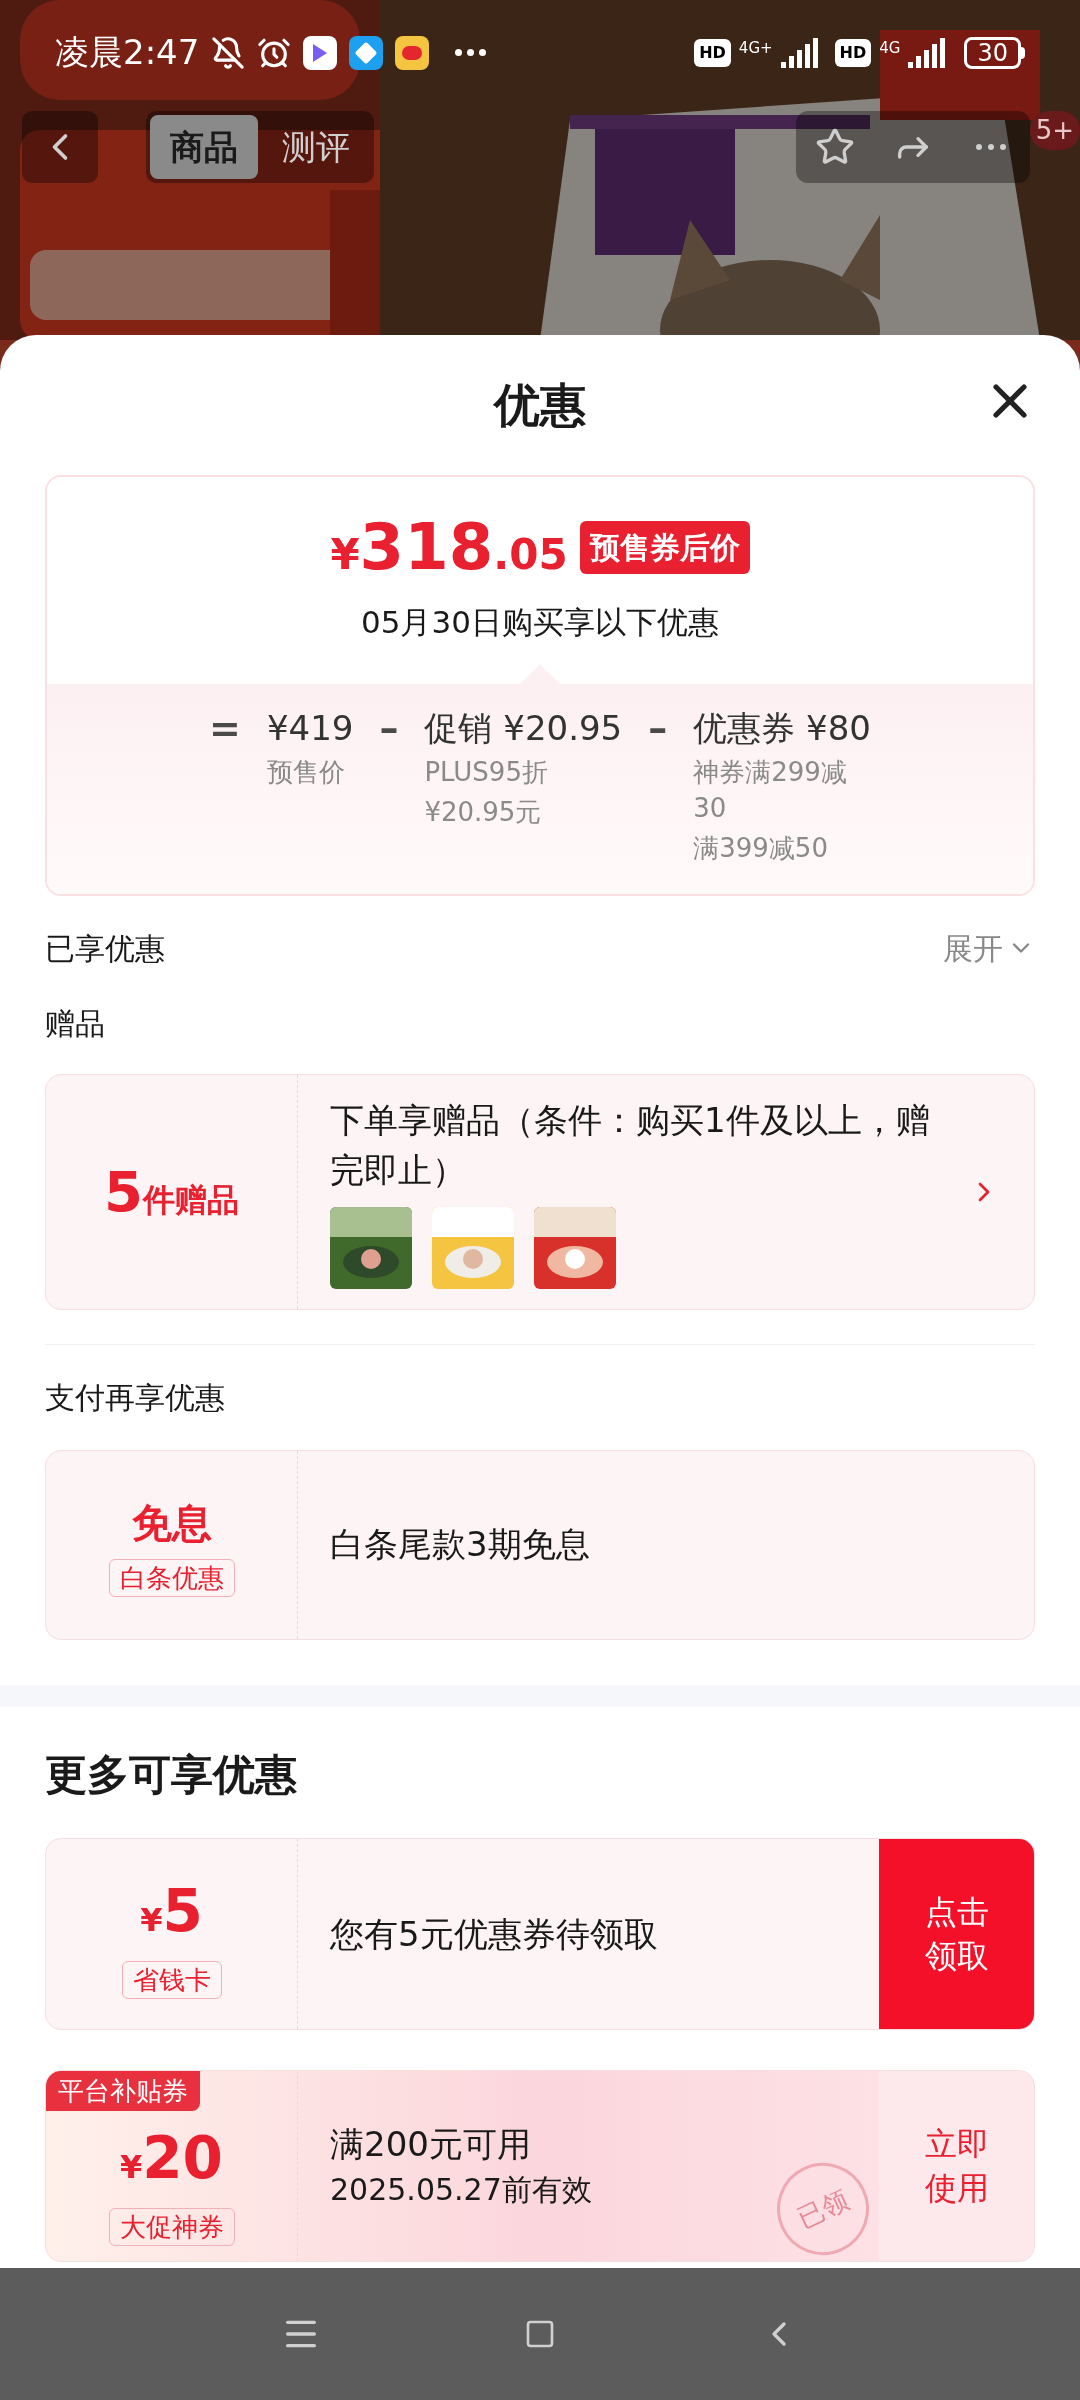 The width and height of the screenshot is (1080, 2400). I want to click on coupon-tag: 大促神券, so click(171, 2227).